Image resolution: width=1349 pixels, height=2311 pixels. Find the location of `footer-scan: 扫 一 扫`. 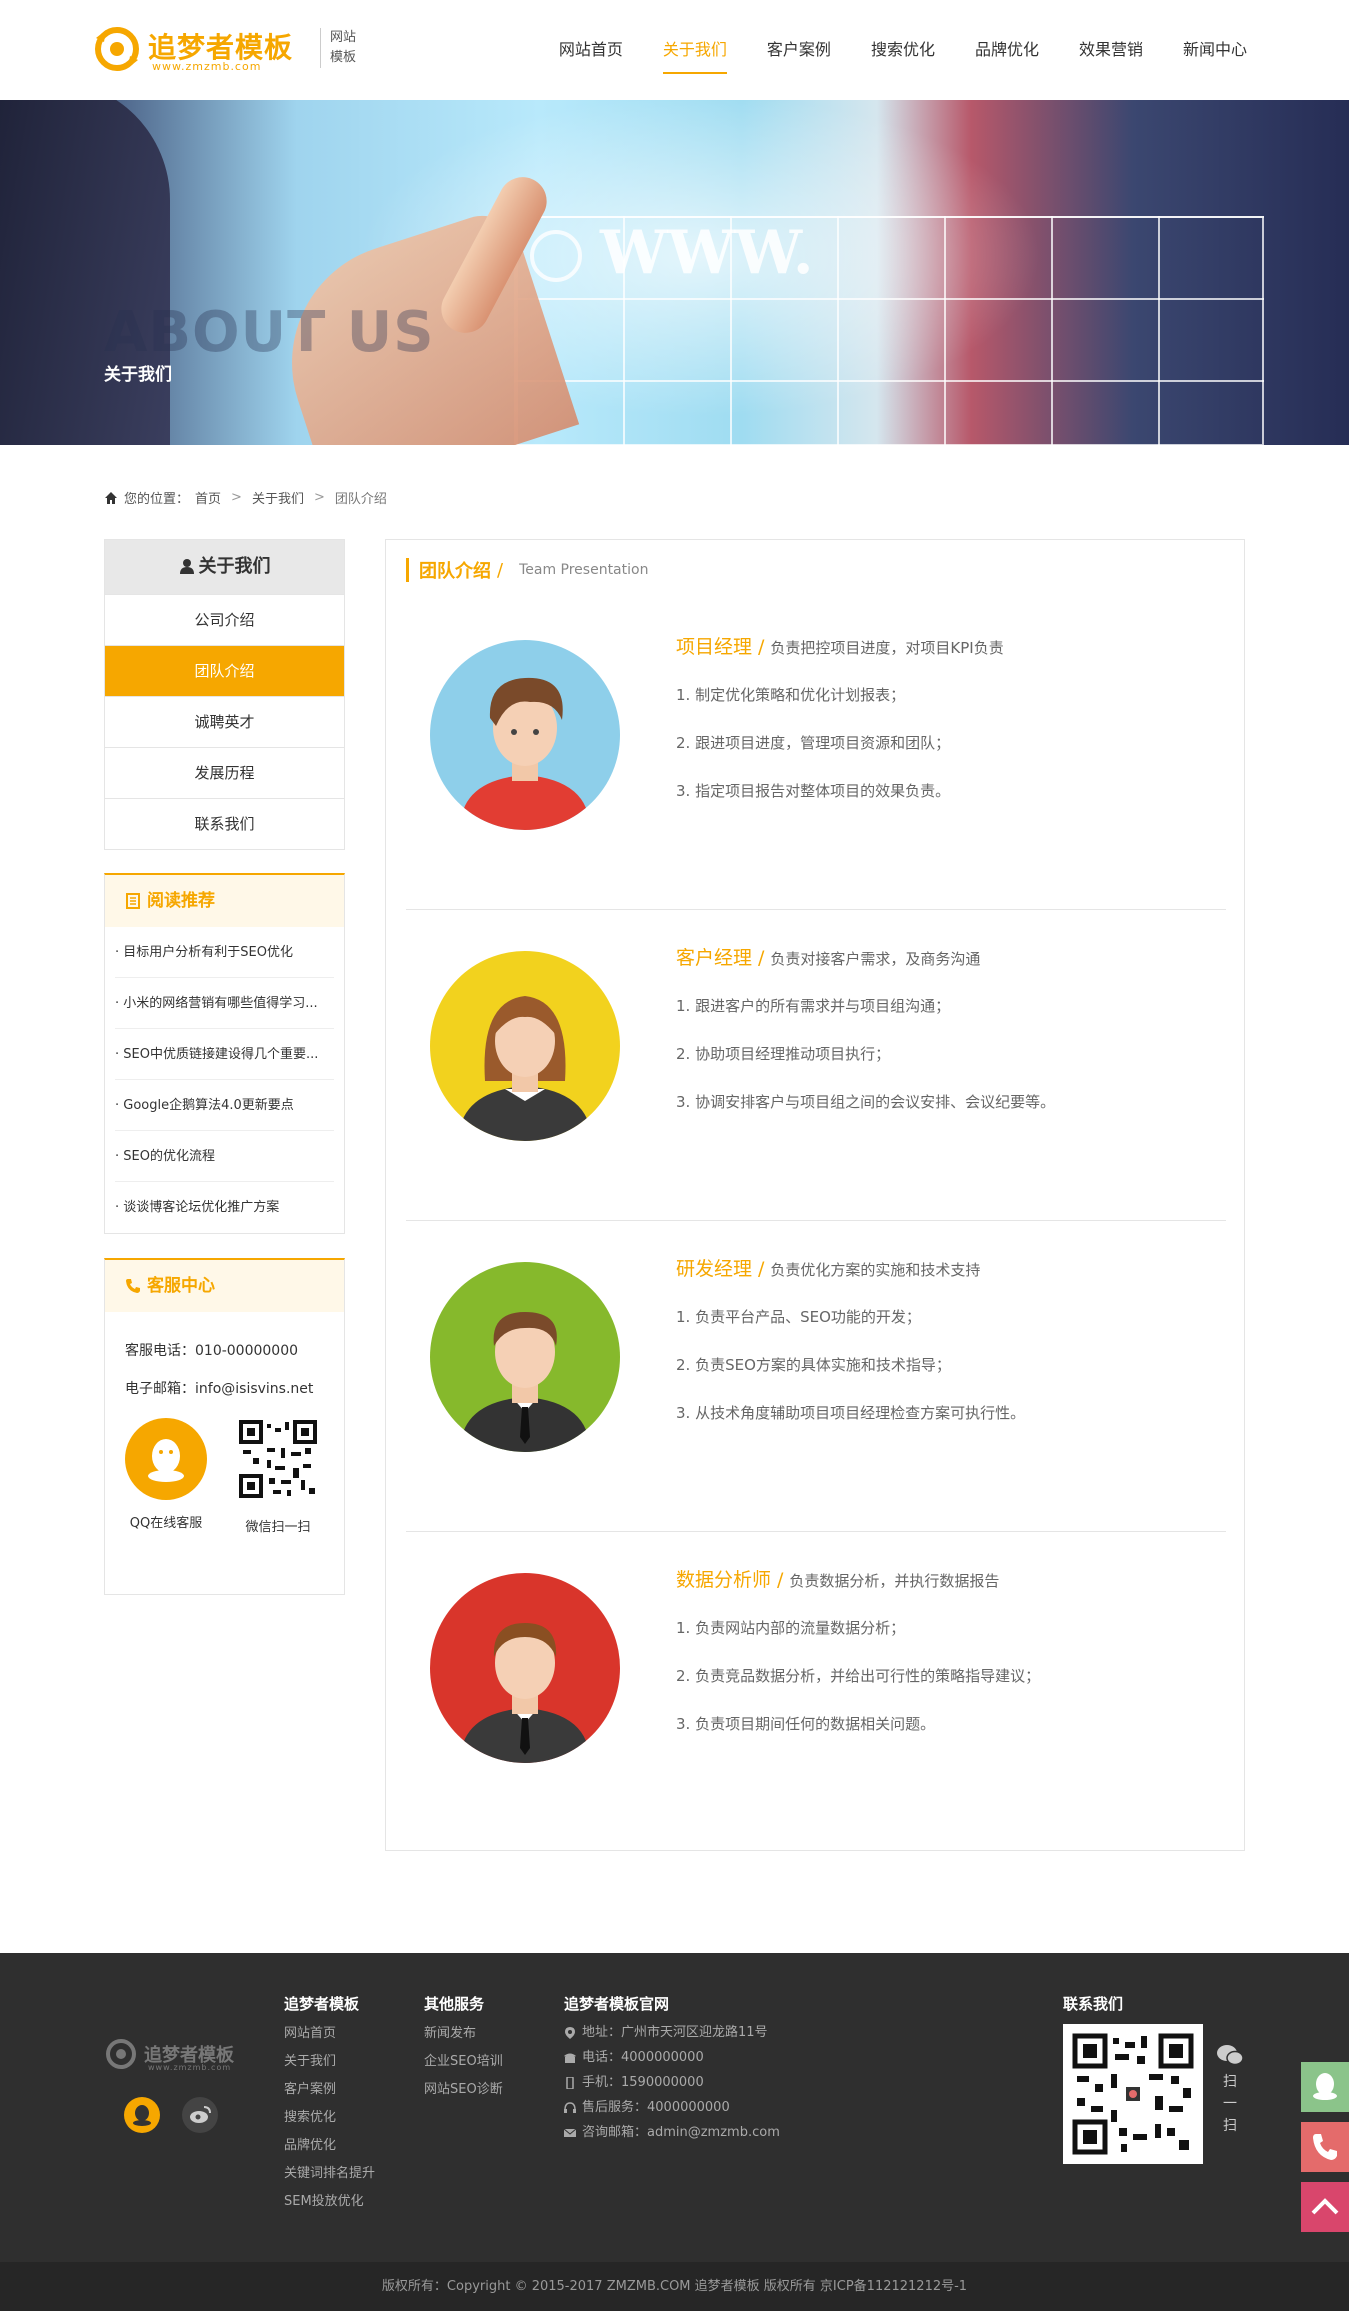

footer-scan: 扫 一 扫 is located at coordinates (1230, 2090).